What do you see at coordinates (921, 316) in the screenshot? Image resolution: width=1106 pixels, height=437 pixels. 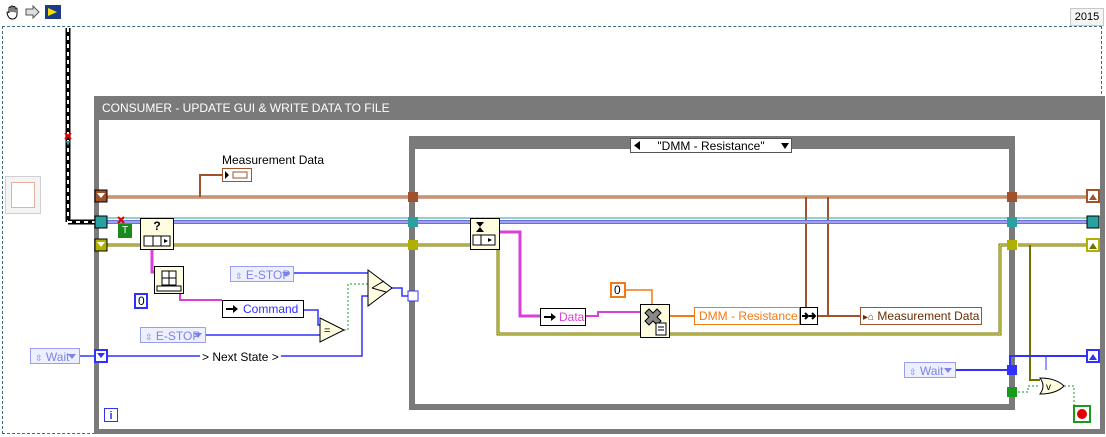 I see `measurement-data-indicator: ▸⌂ Measurement Data` at bounding box center [921, 316].